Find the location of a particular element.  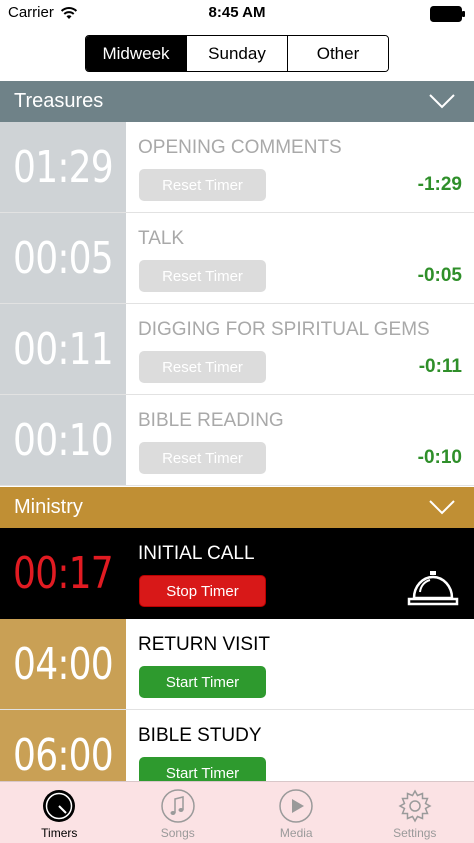

status-bar: Carrier 8:45 AM is located at coordinates (237, 14).